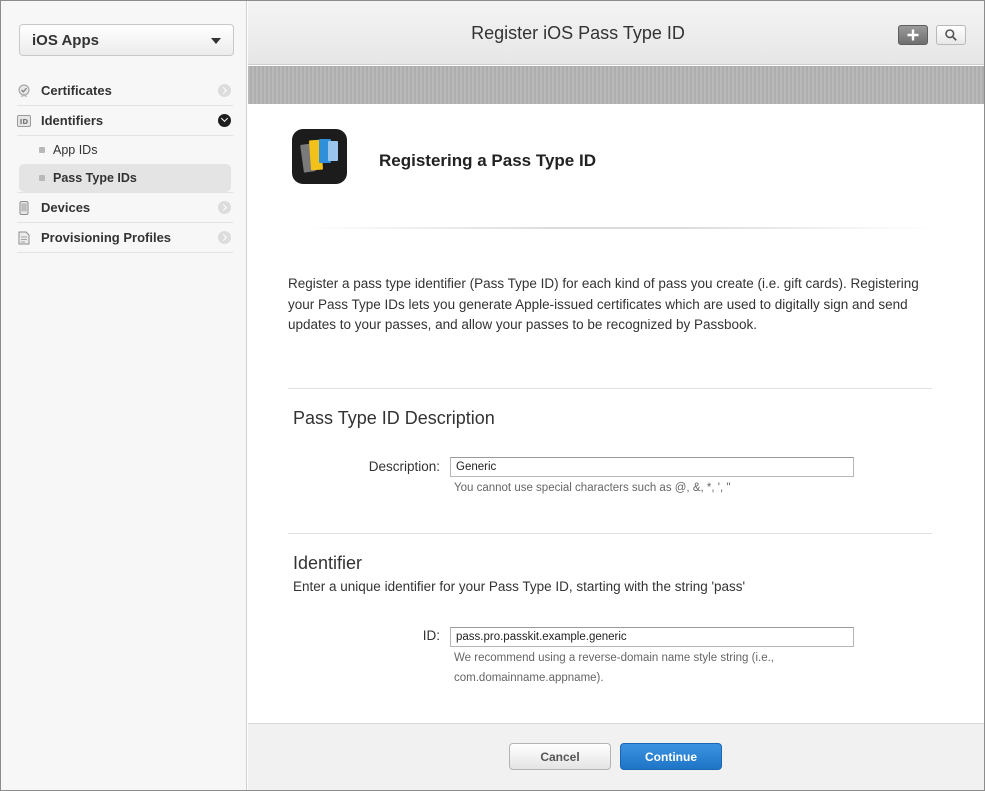 This screenshot has height=791, width=985. What do you see at coordinates (319, 156) in the screenshot?
I see `passbook-icon` at bounding box center [319, 156].